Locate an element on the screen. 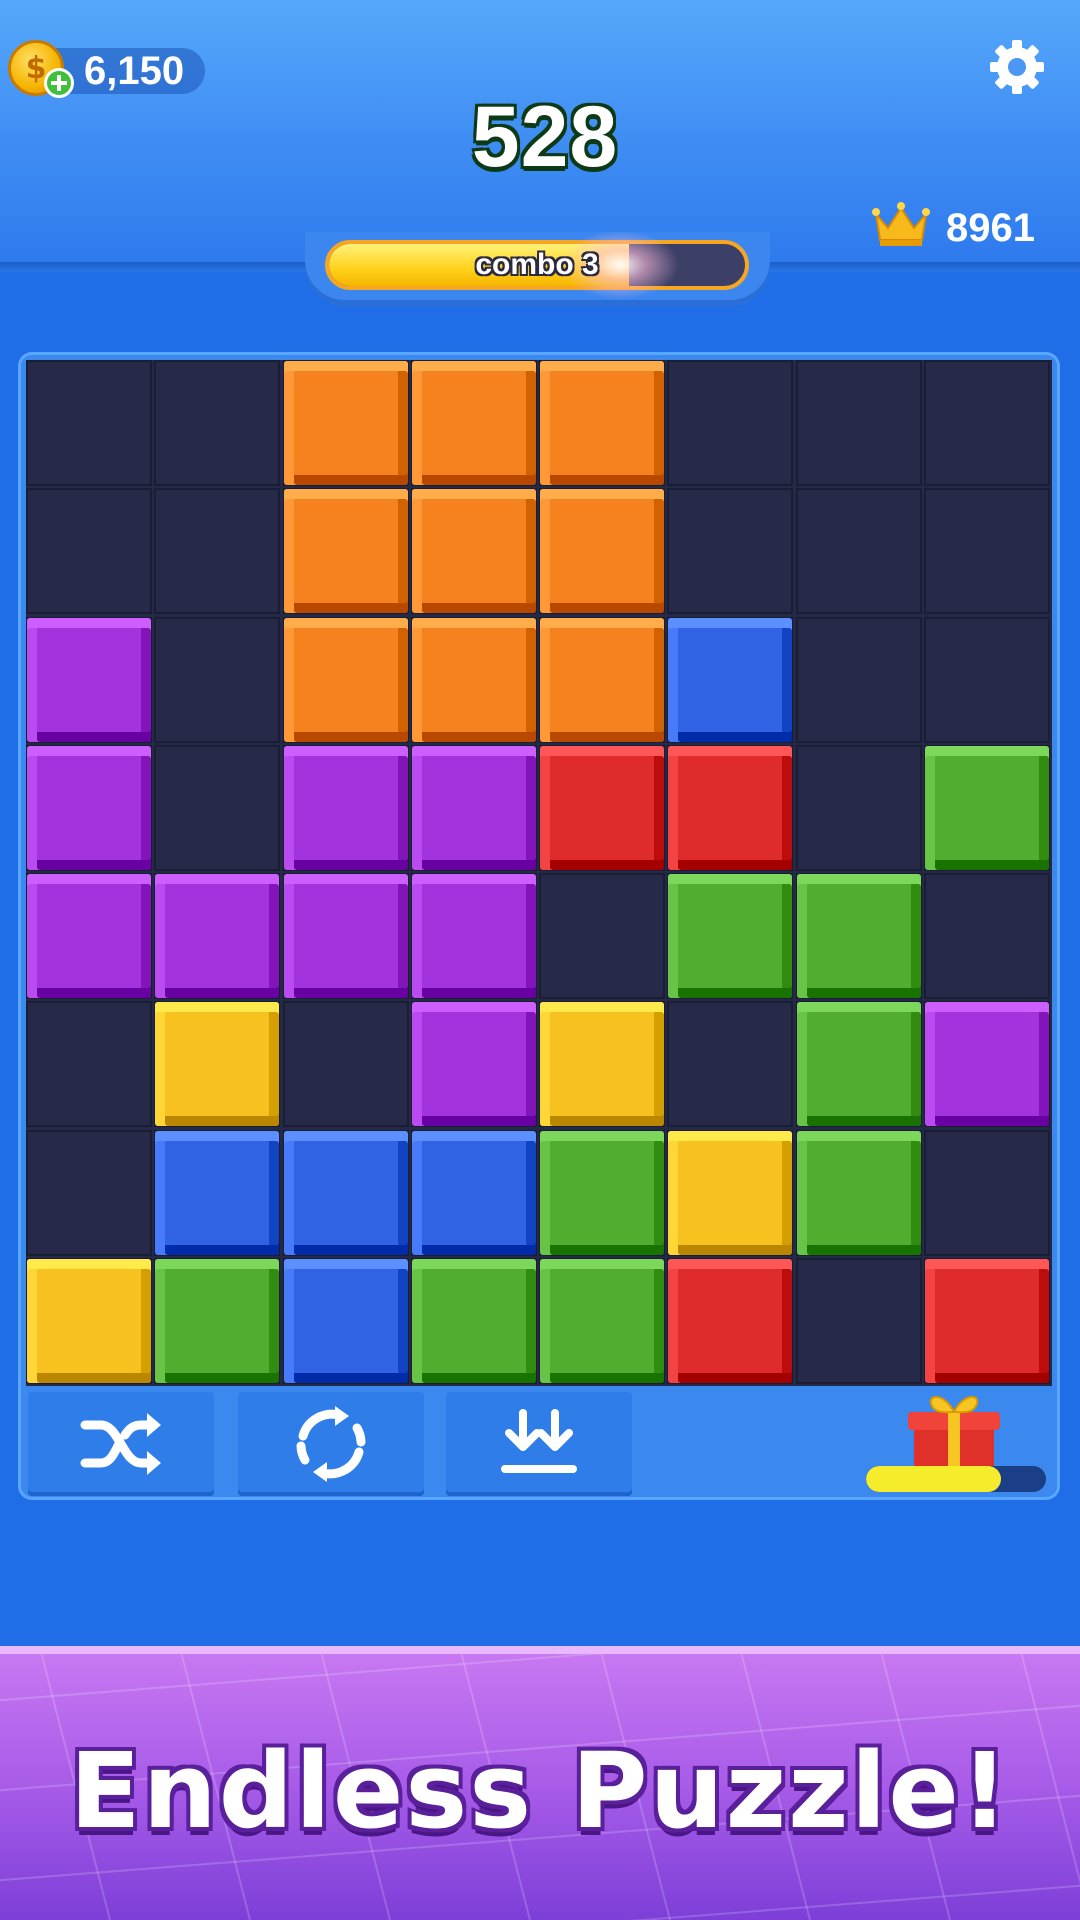 The width and height of the screenshot is (1080, 1920). banner-divider is located at coordinates (540, 1650).